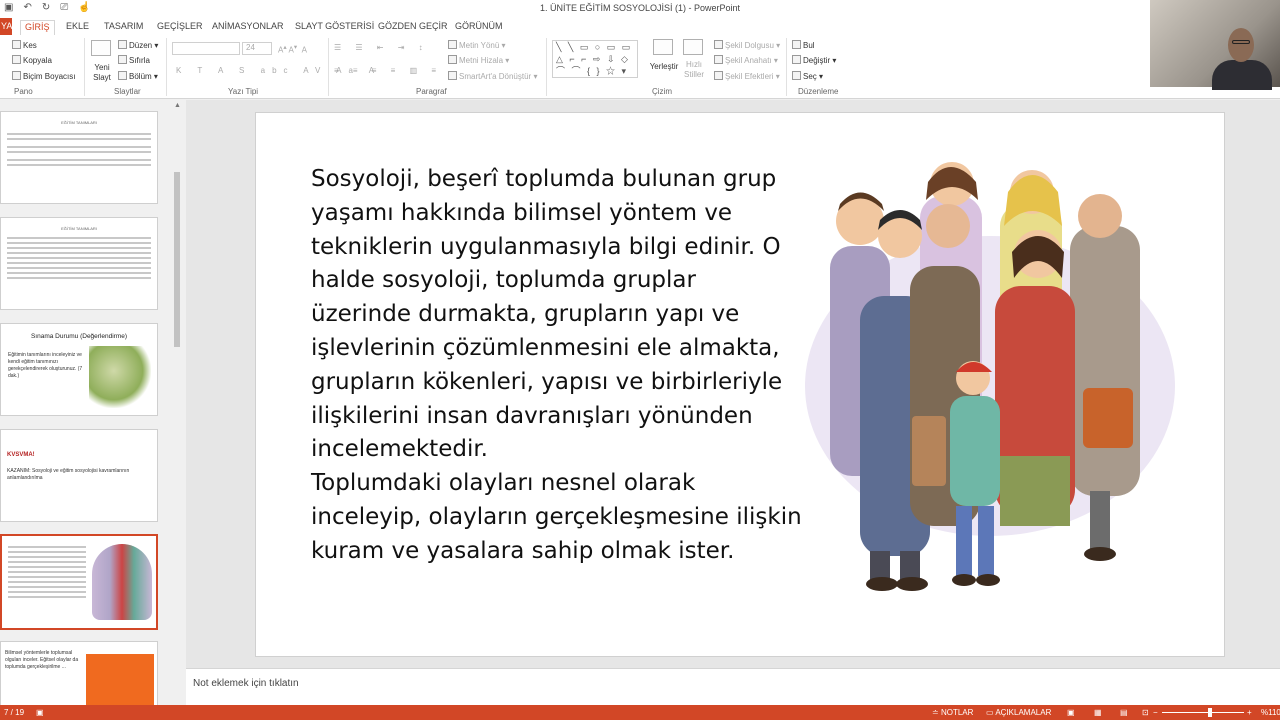  Describe the element at coordinates (6, 26) in the screenshot. I see `tab-file: YA` at that location.